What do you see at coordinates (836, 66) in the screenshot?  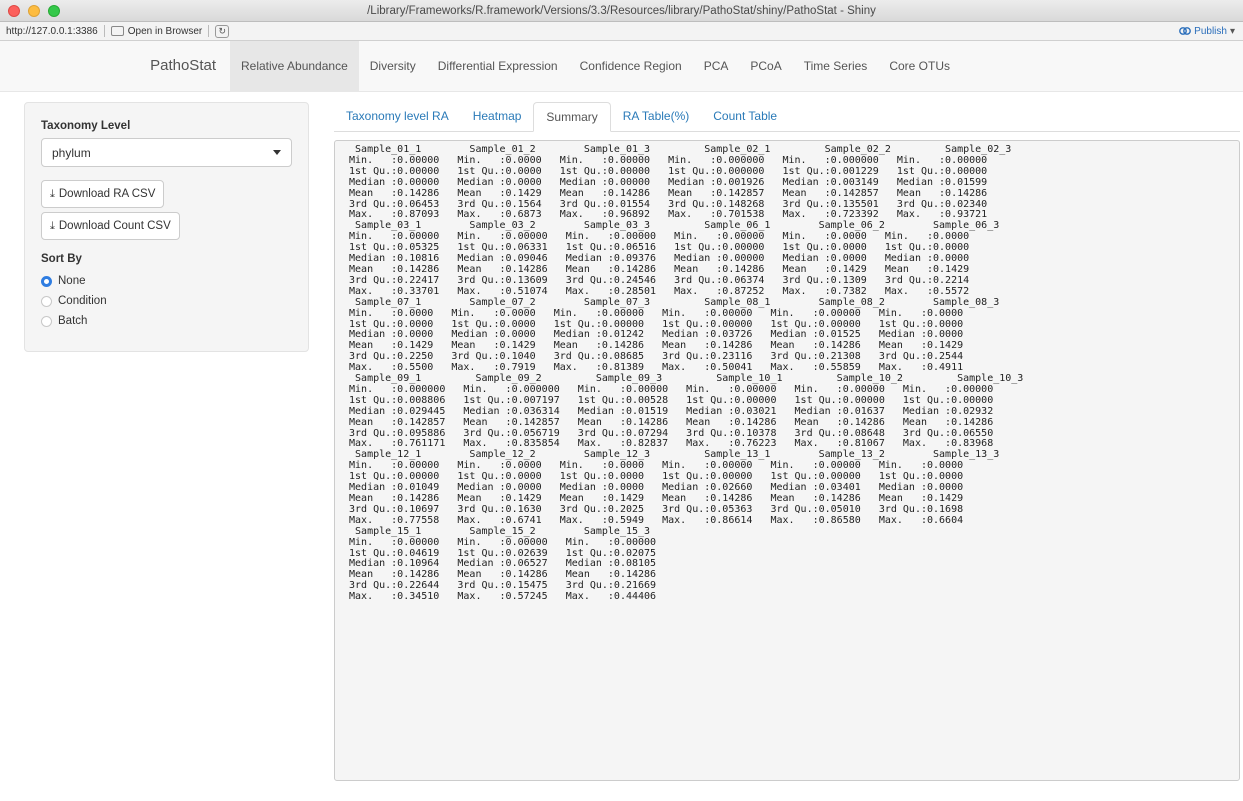 I see `nav-time-series: Time Series` at bounding box center [836, 66].